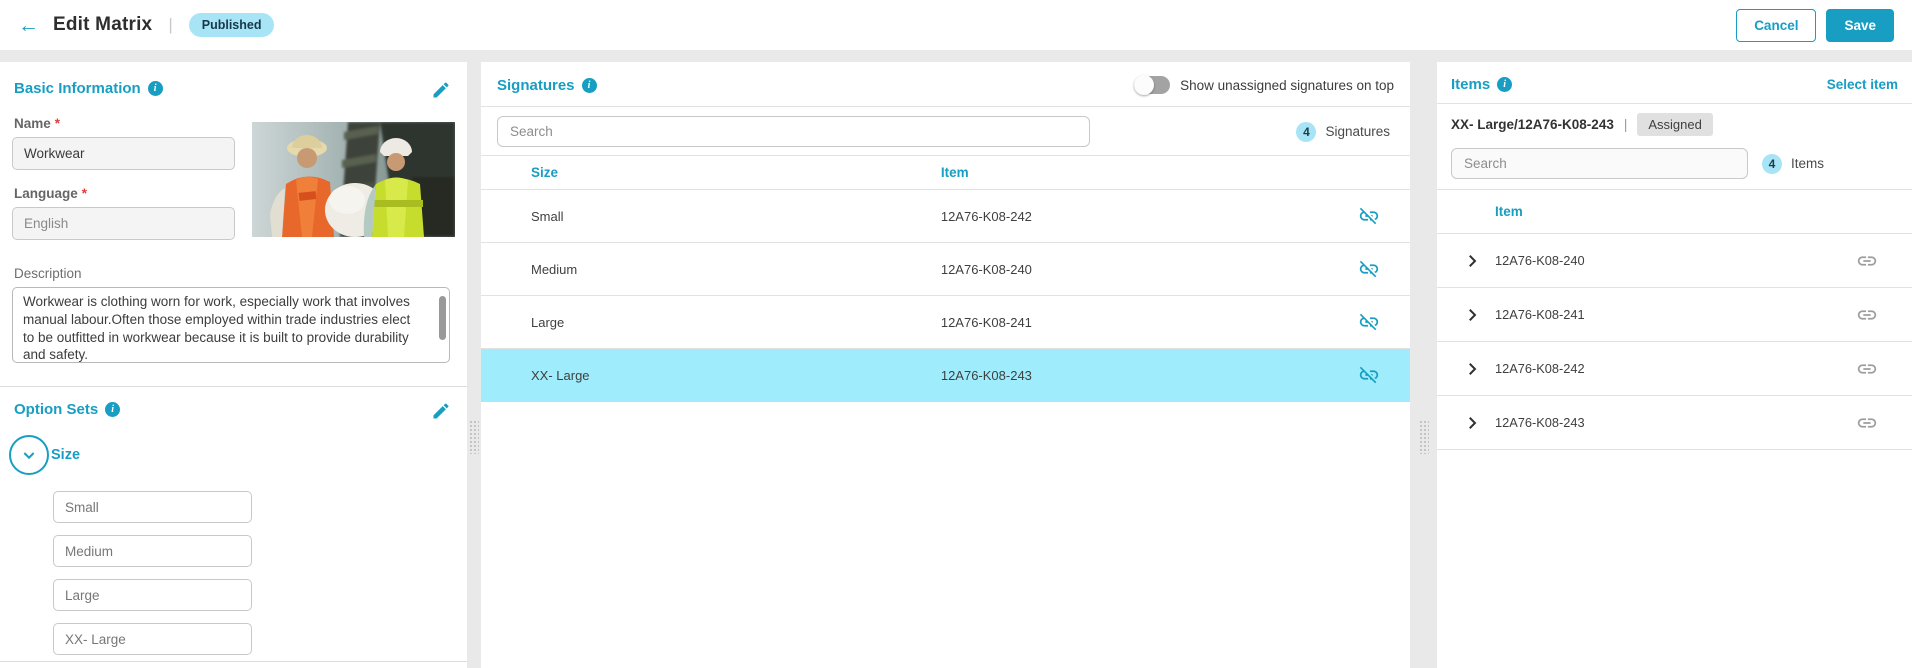  Describe the element at coordinates (1674, 423) in the screenshot. I see `item-row: 12A76-K08-243` at that location.